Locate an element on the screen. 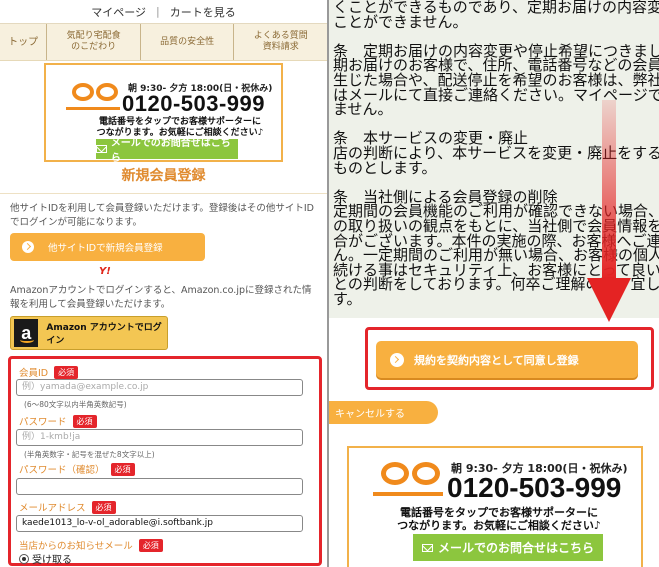 This screenshot has height=567, width=659. newsletter-radio: 受け取る is located at coordinates (45, 558).